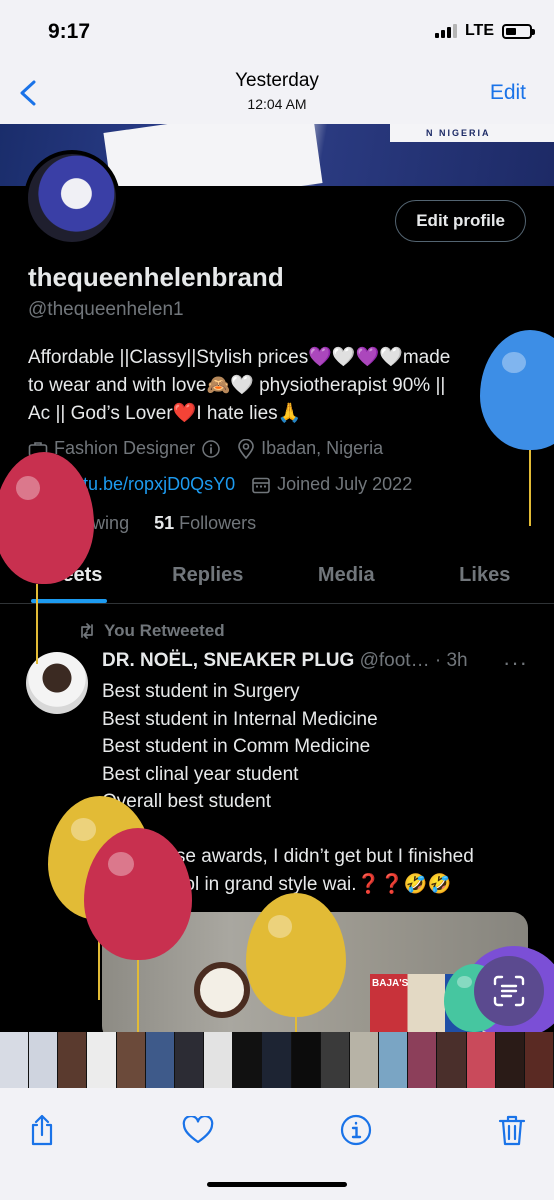  I want to click on delete-button, so click(512, 1130).